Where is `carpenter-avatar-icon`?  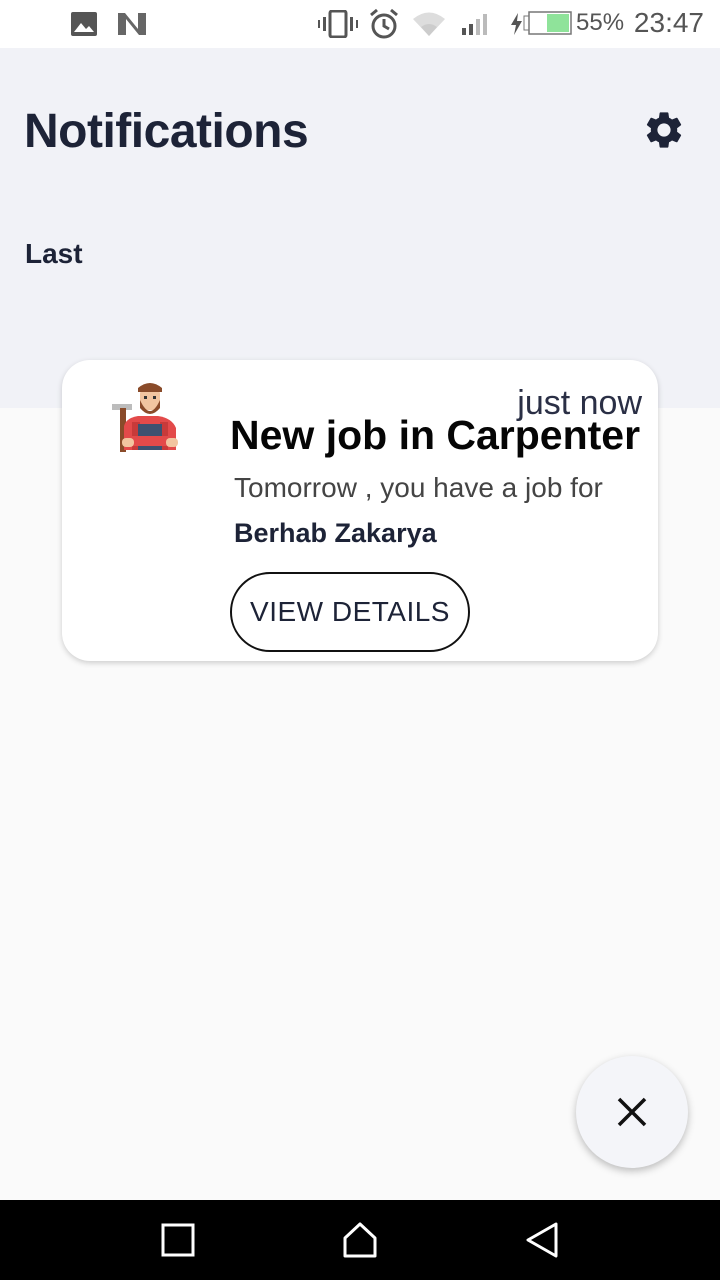 carpenter-avatar-icon is located at coordinates (145, 417).